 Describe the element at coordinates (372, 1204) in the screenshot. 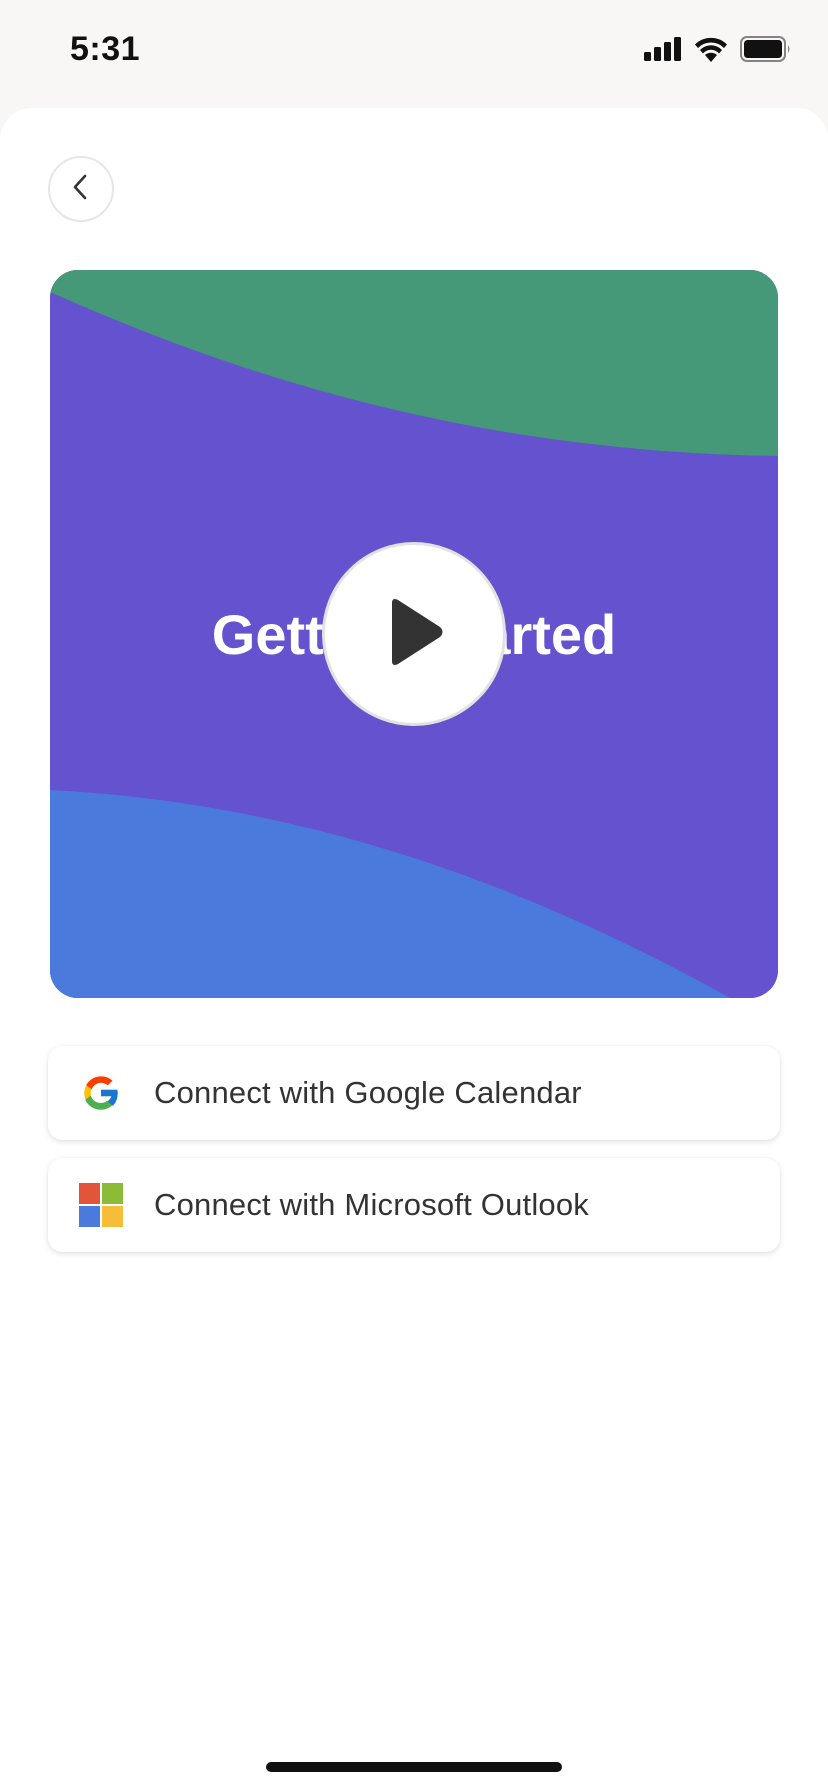

I see `connect-microsoft-outlook-label: Connect with Microsoft Outlook` at that location.